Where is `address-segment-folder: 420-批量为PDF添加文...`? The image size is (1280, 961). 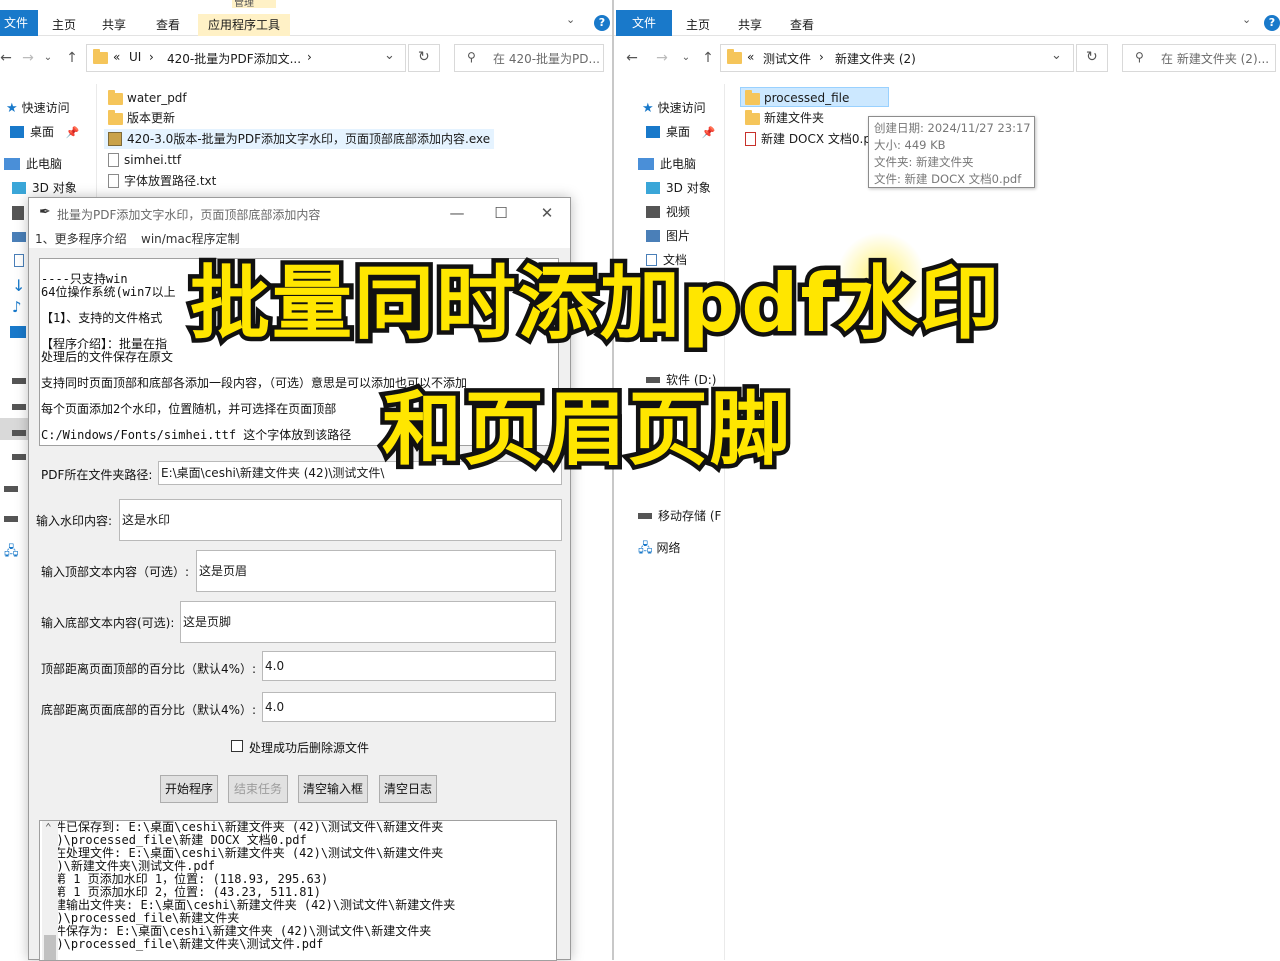 address-segment-folder: 420-批量为PDF添加文... is located at coordinates (234, 58).